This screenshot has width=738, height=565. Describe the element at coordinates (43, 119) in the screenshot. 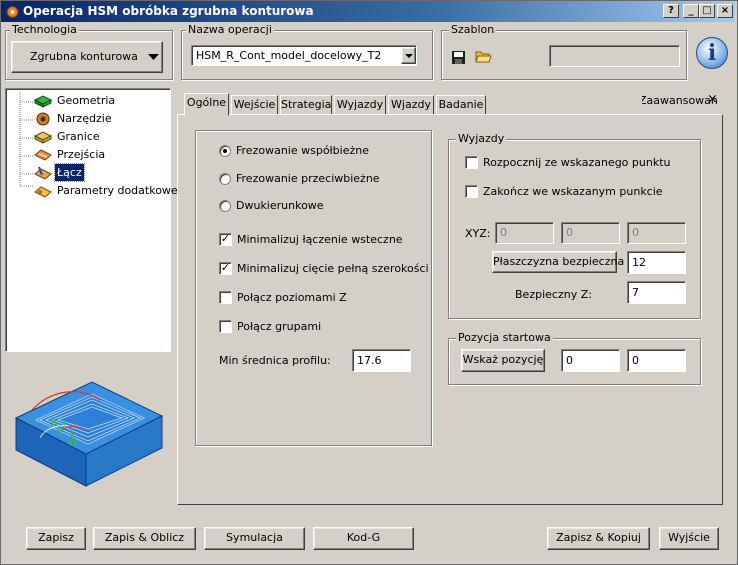

I see `tool-icon` at that location.